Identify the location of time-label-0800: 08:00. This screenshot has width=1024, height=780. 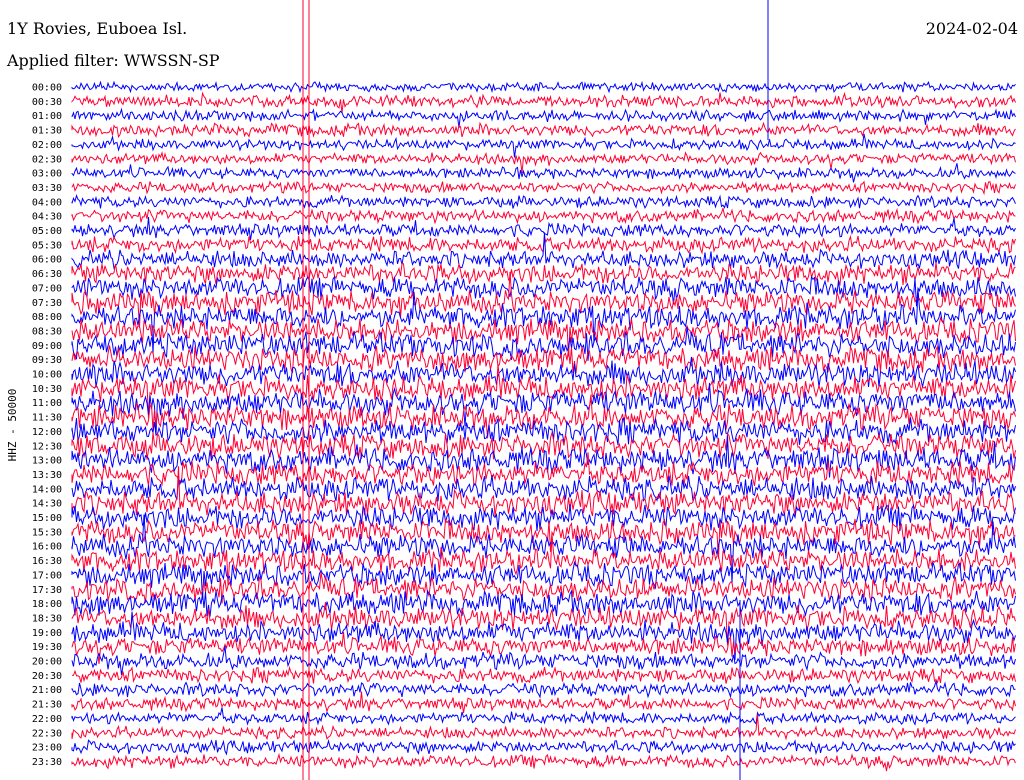
(47, 317).